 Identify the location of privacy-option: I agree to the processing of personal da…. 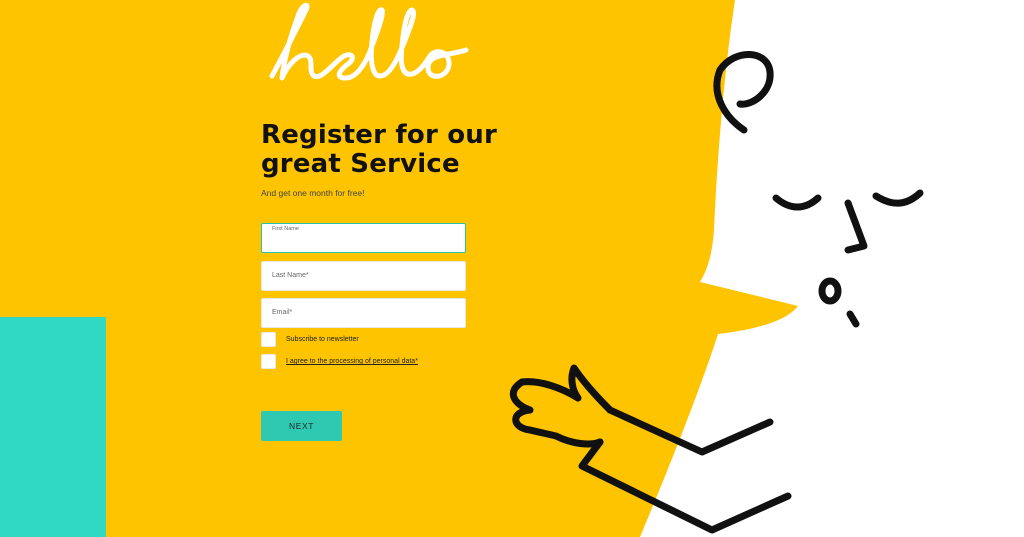
(339, 361).